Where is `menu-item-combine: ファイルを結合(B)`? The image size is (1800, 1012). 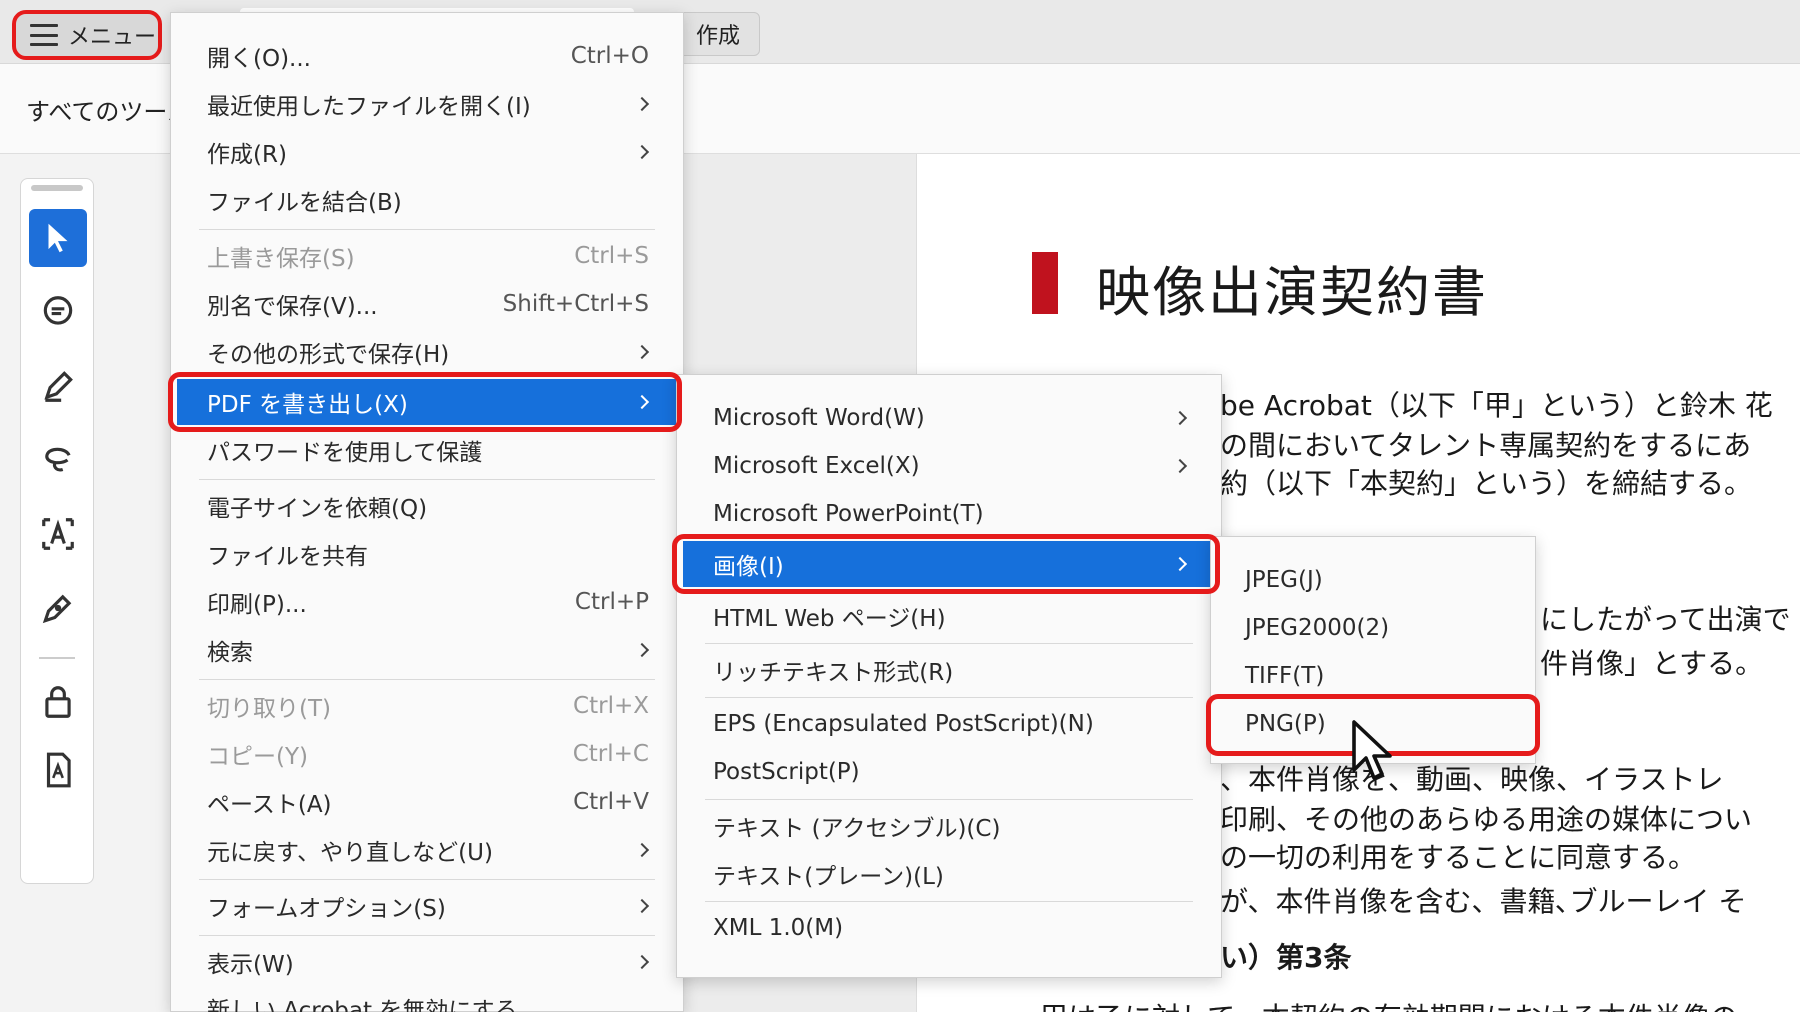 menu-item-combine: ファイルを結合(B) is located at coordinates (427, 200).